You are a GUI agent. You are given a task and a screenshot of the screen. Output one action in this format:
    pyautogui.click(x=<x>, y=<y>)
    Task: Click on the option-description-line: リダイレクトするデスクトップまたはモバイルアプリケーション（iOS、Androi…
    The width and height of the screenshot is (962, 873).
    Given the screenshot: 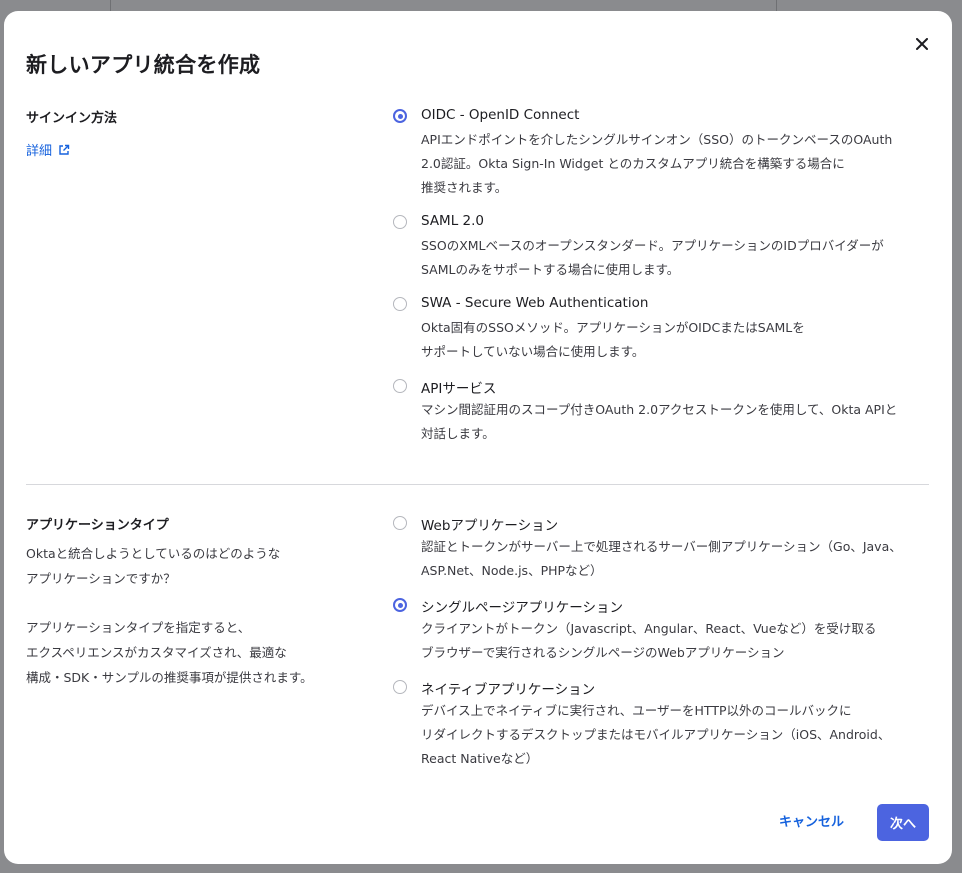 What is the action you would take?
    pyautogui.click(x=656, y=734)
    